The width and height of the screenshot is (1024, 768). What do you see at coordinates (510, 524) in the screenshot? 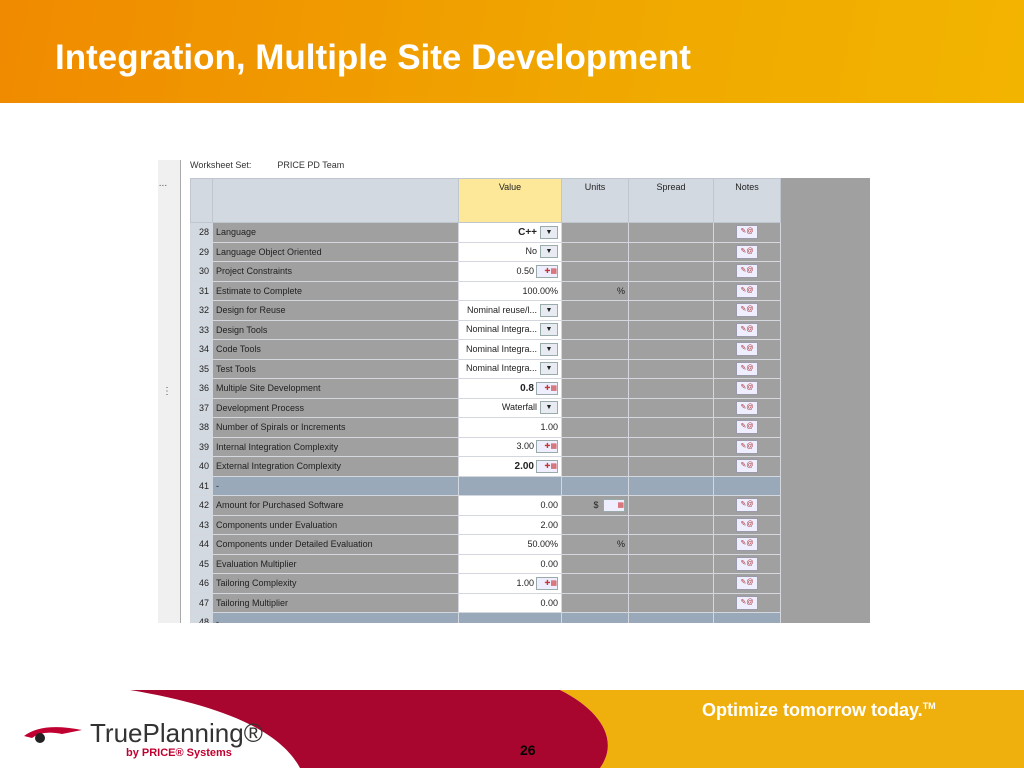
I see `value-cell: 2.00` at bounding box center [510, 524].